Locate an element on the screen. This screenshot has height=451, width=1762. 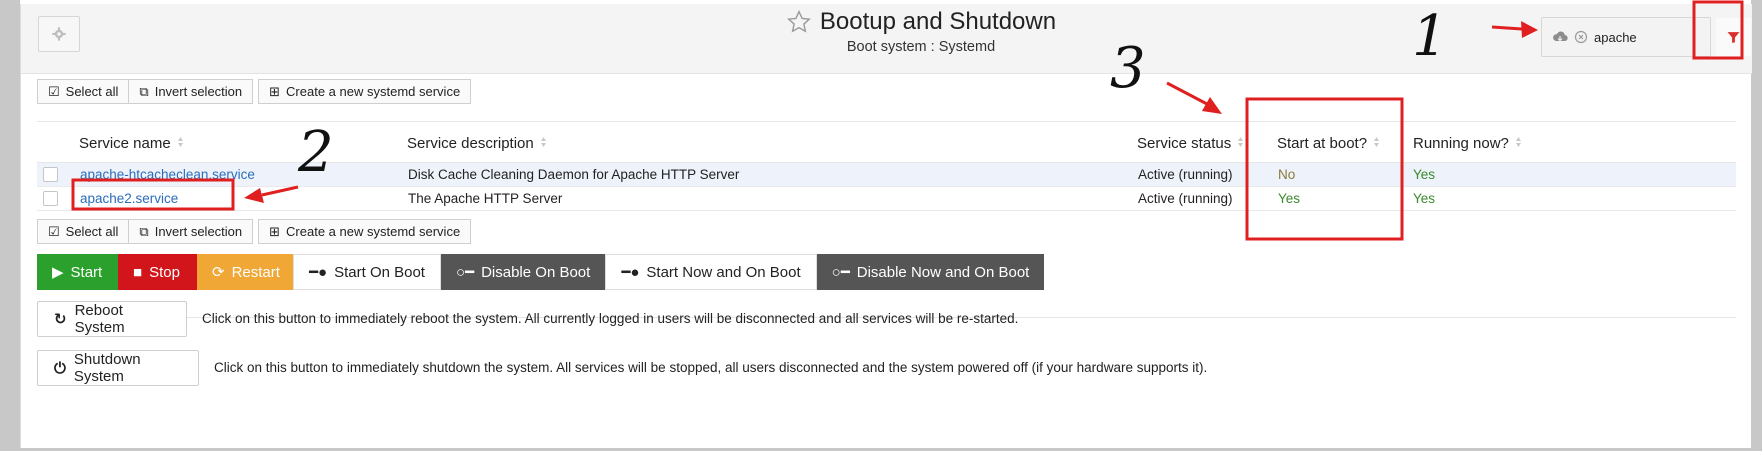
start-at-boot: No is located at coordinates (1287, 174).